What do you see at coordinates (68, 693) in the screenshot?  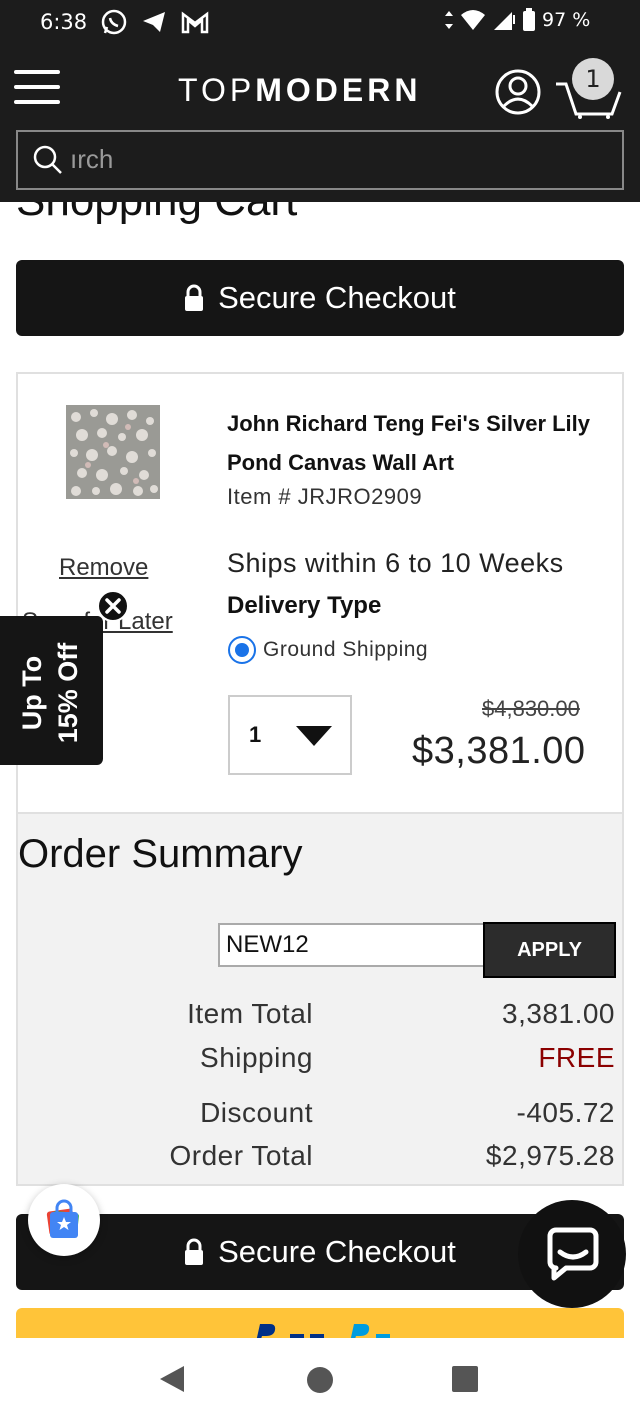 I see `promo-tab-line2: 15% Off` at bounding box center [68, 693].